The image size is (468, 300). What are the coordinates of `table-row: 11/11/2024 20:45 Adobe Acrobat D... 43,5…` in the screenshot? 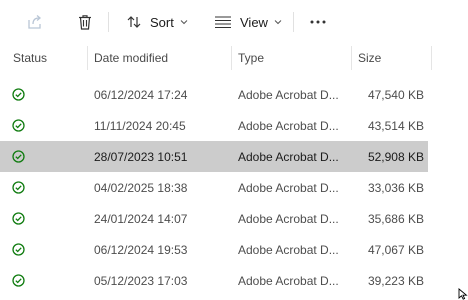 It's located at (214, 125).